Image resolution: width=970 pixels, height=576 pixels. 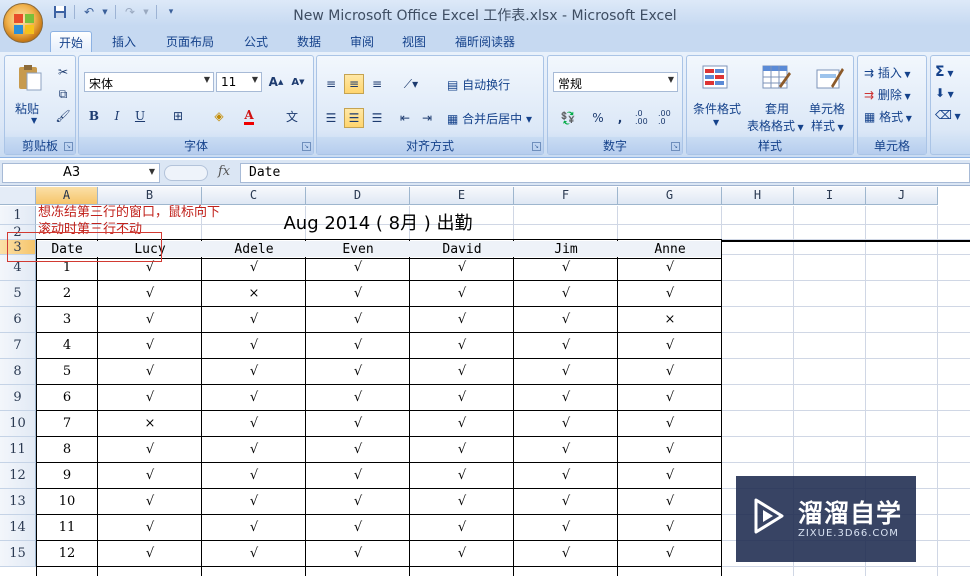 I want to click on column-header-j: J, so click(x=902, y=196).